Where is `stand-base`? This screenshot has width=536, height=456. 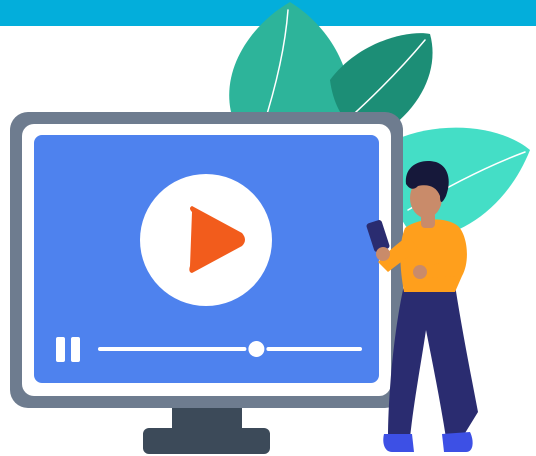 stand-base is located at coordinates (206, 441).